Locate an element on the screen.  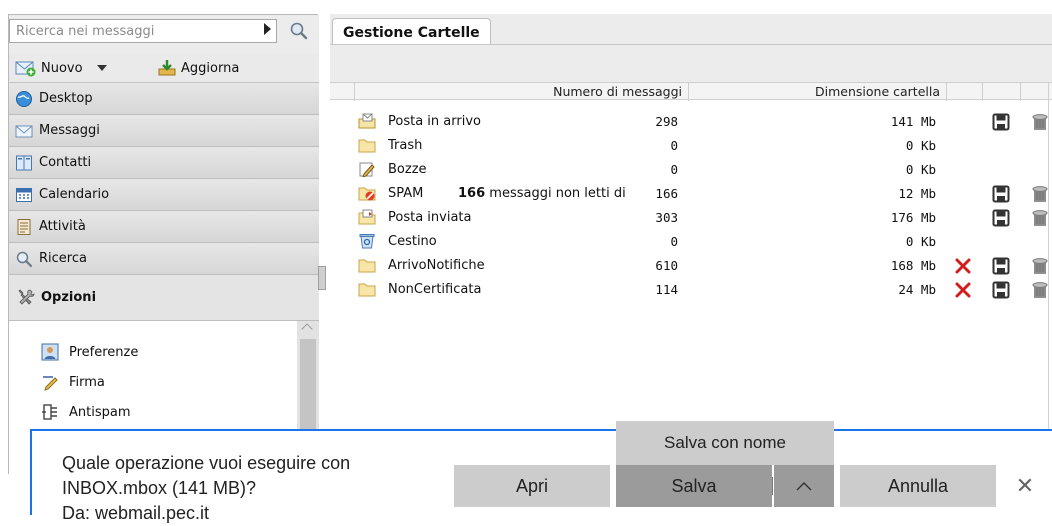
folder-name: Posta in arrivo is located at coordinates (434, 121).